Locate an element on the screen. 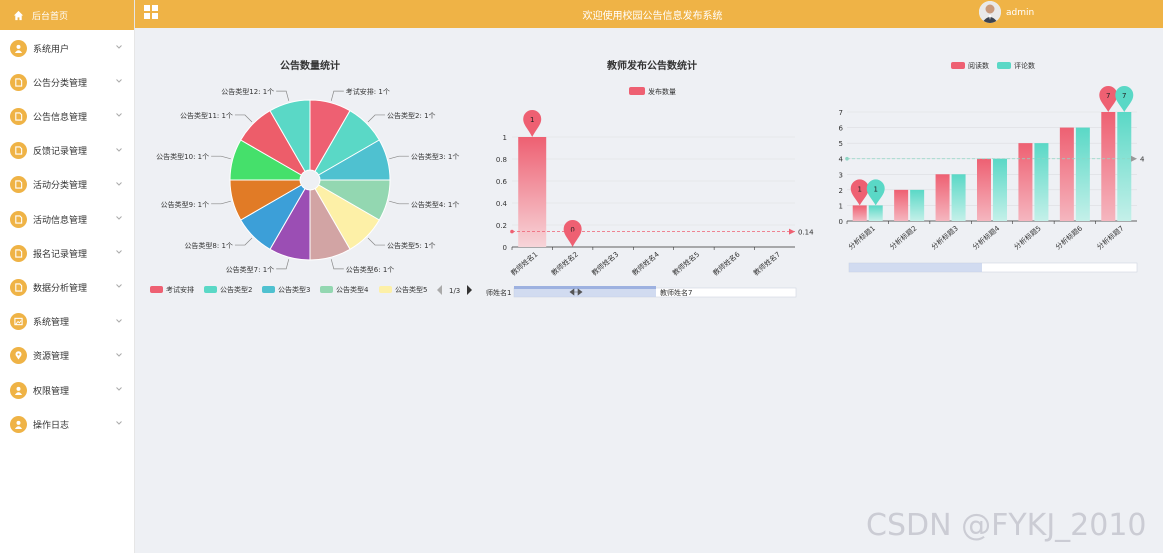 The width and height of the screenshot is (1163, 553). sidebar-item-1: 系统用户 is located at coordinates (67, 48).